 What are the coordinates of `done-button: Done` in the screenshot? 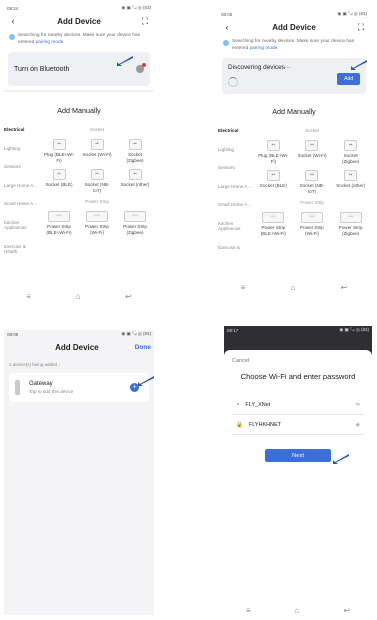 It's located at (143, 347).